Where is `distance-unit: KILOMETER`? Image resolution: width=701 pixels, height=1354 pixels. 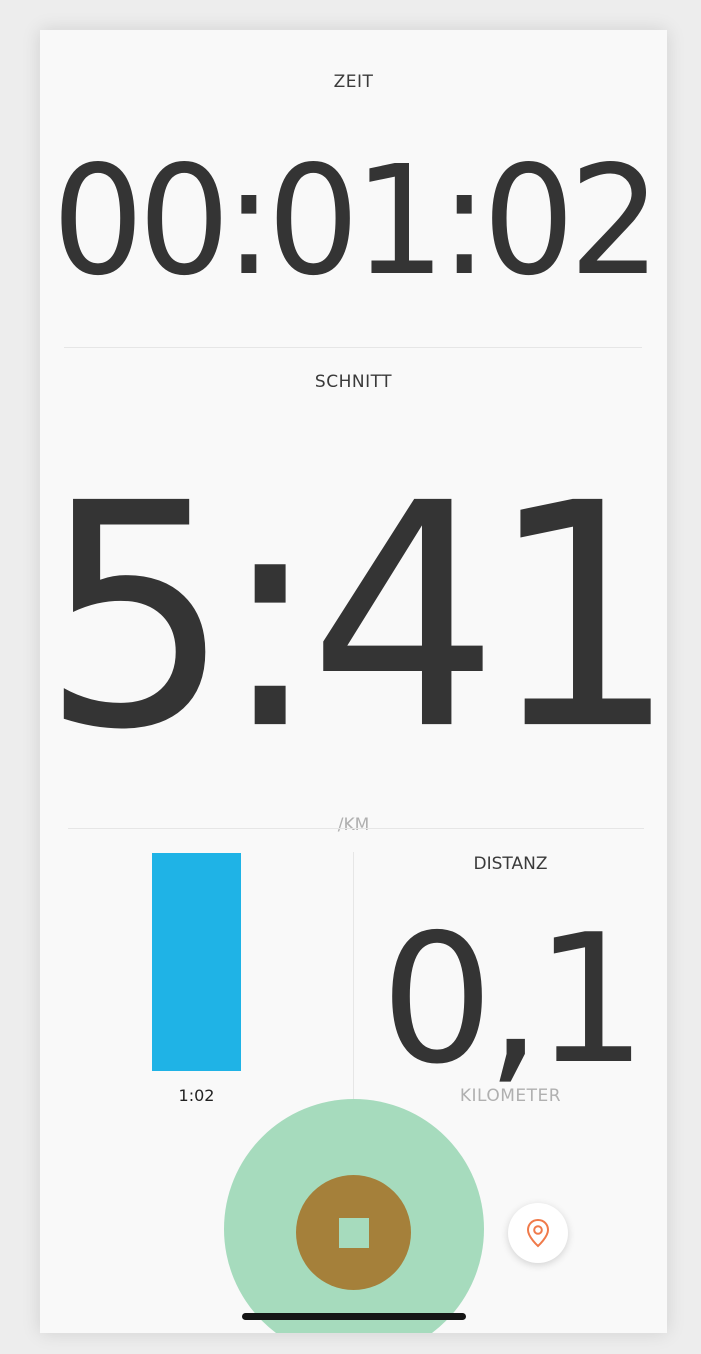 distance-unit: KILOMETER is located at coordinates (510, 1096).